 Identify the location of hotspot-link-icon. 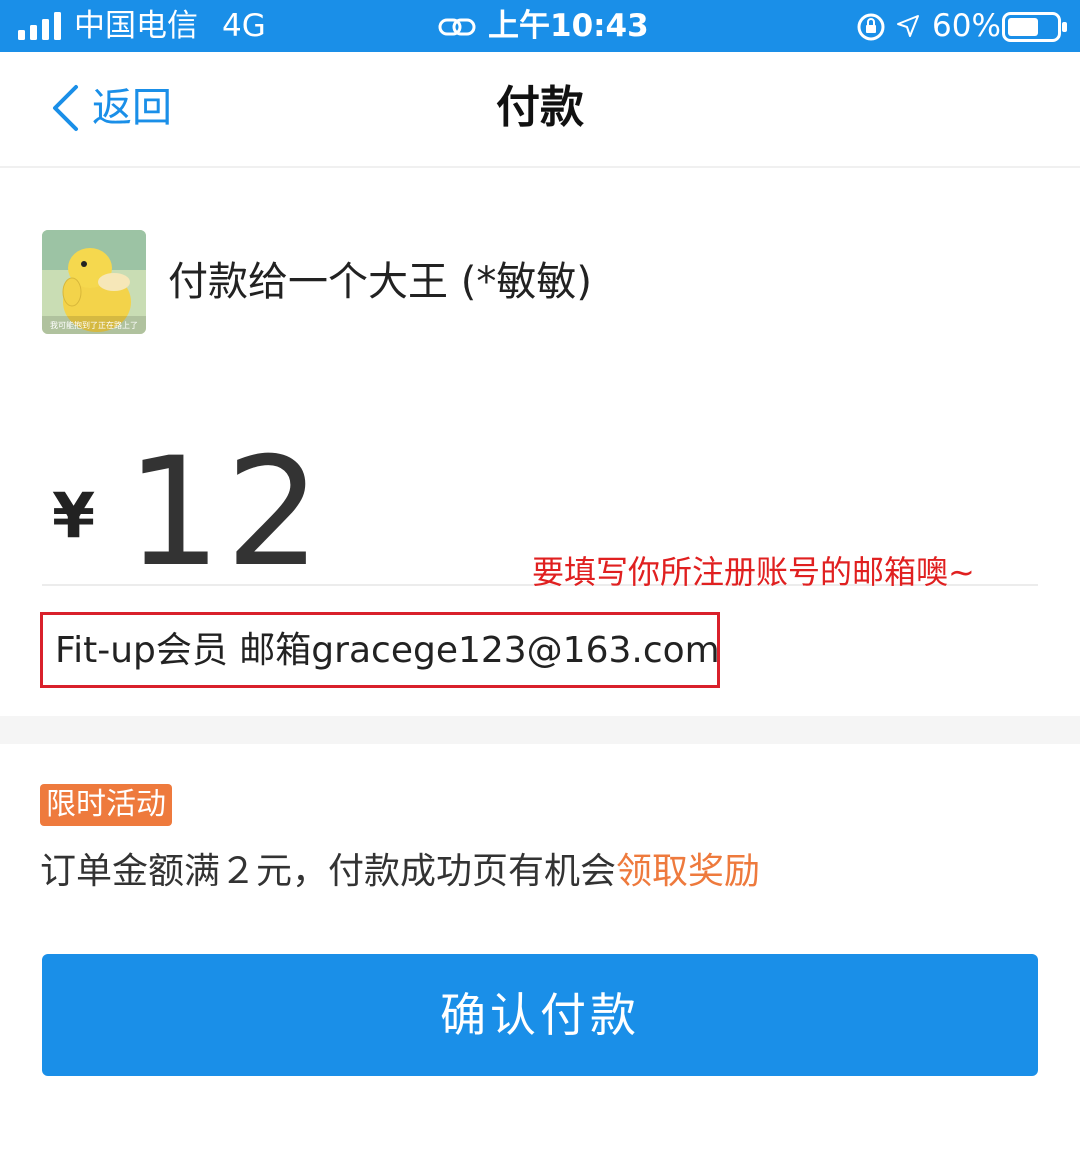
(457, 27).